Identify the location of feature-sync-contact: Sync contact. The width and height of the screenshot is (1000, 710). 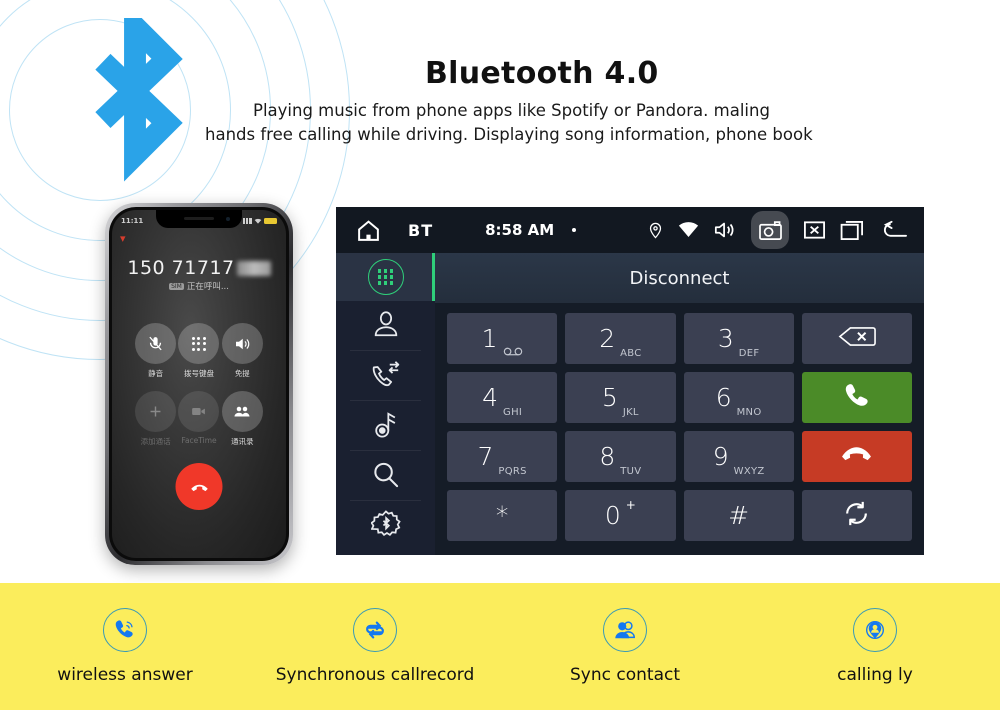
(625, 646).